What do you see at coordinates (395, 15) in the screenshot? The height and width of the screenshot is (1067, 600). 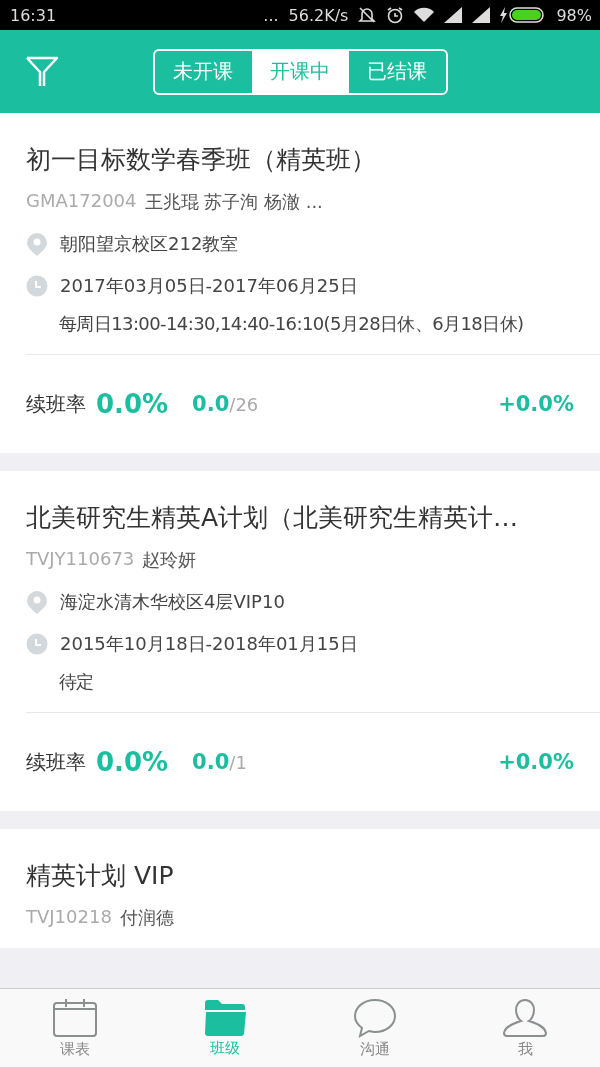 I see `alarm-clock-icon` at bounding box center [395, 15].